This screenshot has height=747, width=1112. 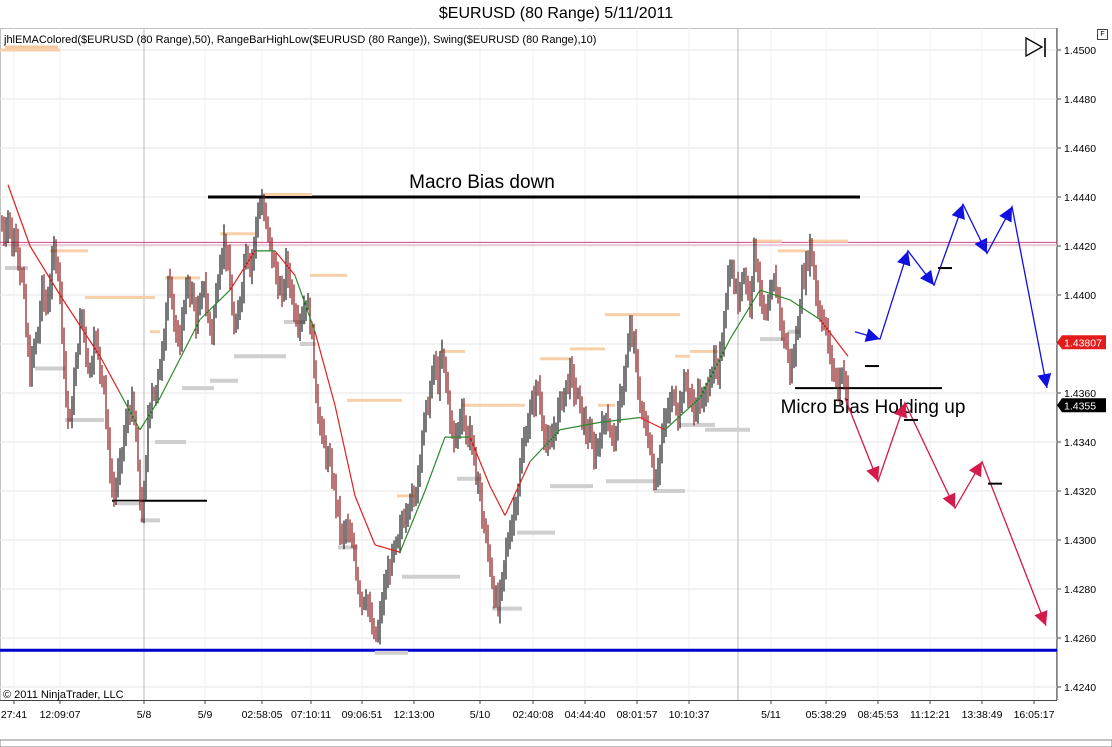 What do you see at coordinates (556, 743) in the screenshot?
I see `bottom-border` at bounding box center [556, 743].